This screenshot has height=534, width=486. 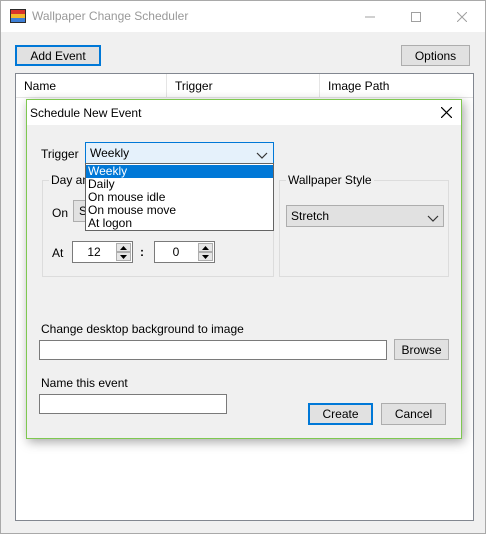 I want to click on maximize-icon, so click(x=416, y=16).